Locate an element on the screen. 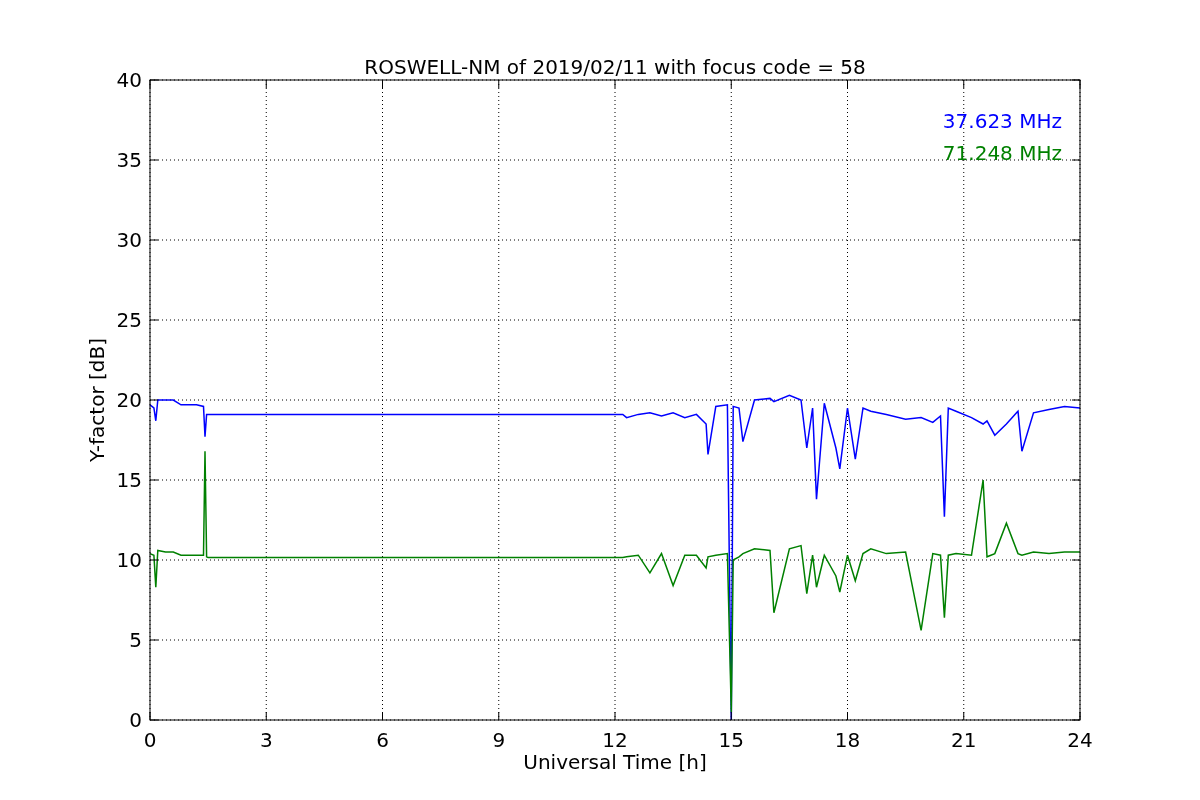 The height and width of the screenshot is (800, 1200). tick-label: 9 is located at coordinates (499, 740).